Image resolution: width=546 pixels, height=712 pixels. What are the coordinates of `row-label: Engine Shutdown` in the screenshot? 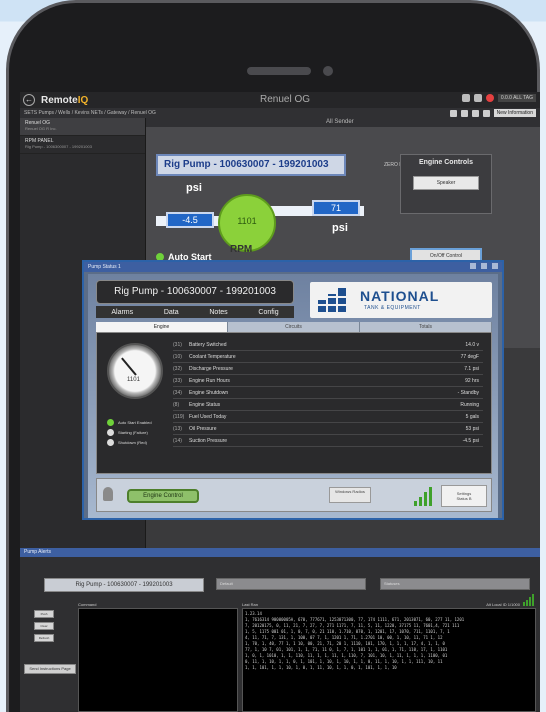 It's located at (209, 392).